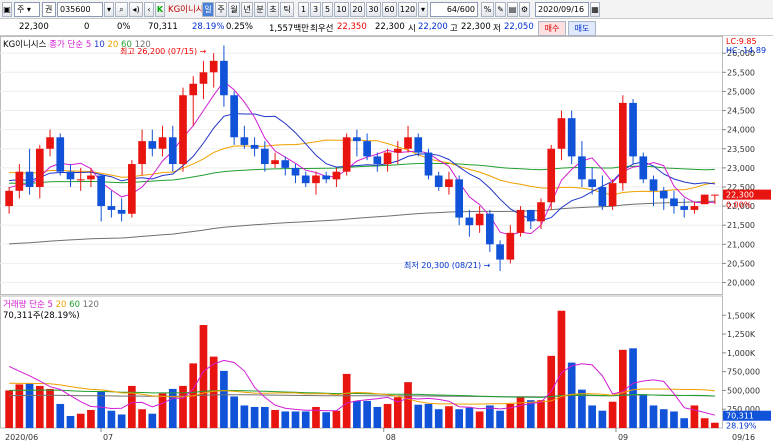 Image resolution: width=773 pixels, height=443 pixels. I want to click on period-month: 월, so click(234, 9).